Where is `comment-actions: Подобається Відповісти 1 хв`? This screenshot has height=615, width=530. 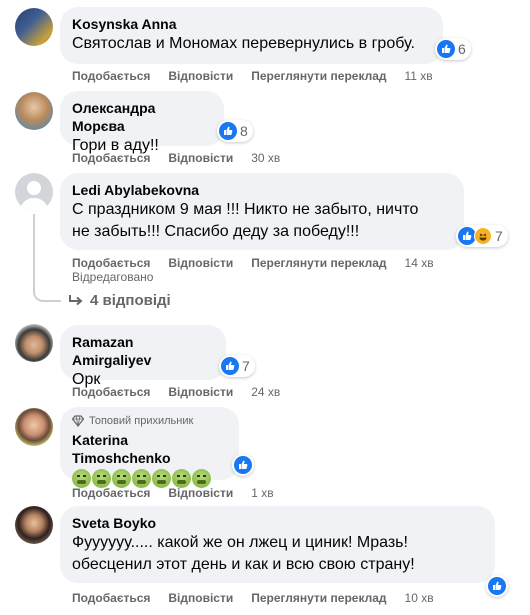
comment-actions: Подобається Відповісти 1 хв is located at coordinates (173, 493).